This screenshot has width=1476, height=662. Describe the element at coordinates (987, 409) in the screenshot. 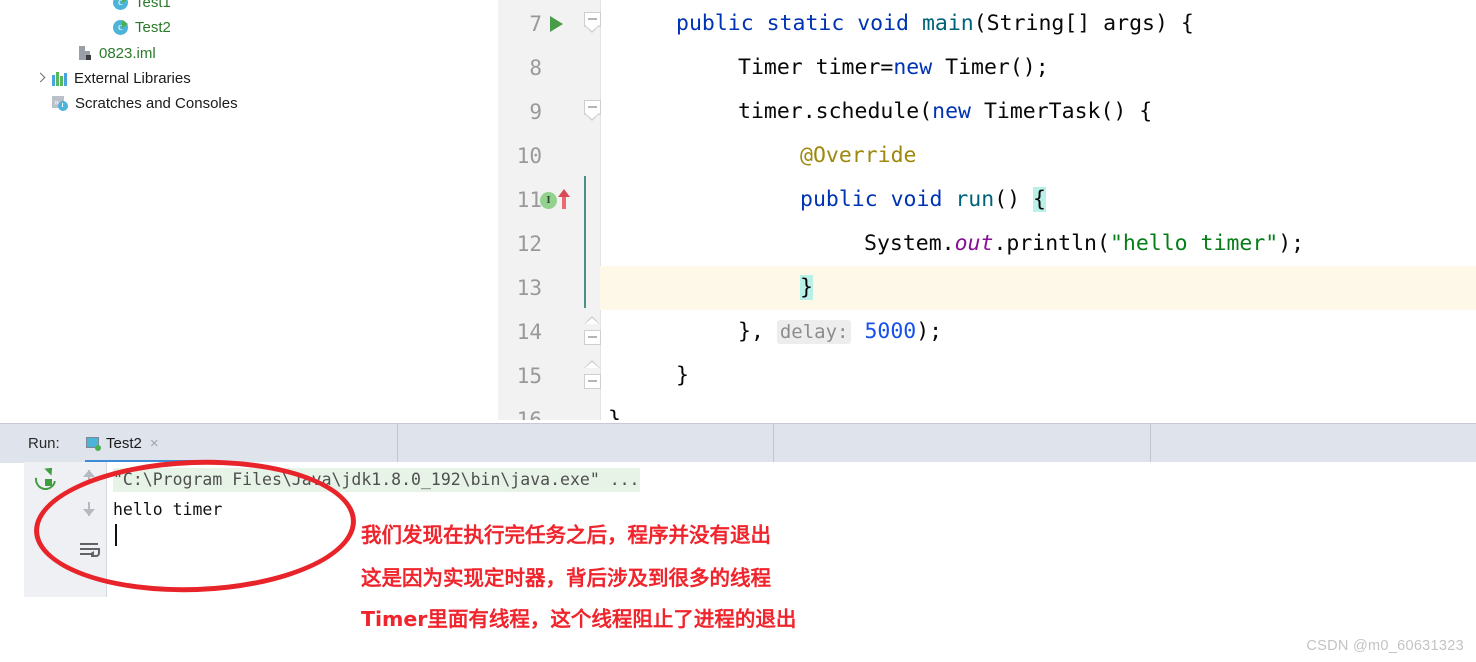

I see `code-line-16: 16}` at that location.